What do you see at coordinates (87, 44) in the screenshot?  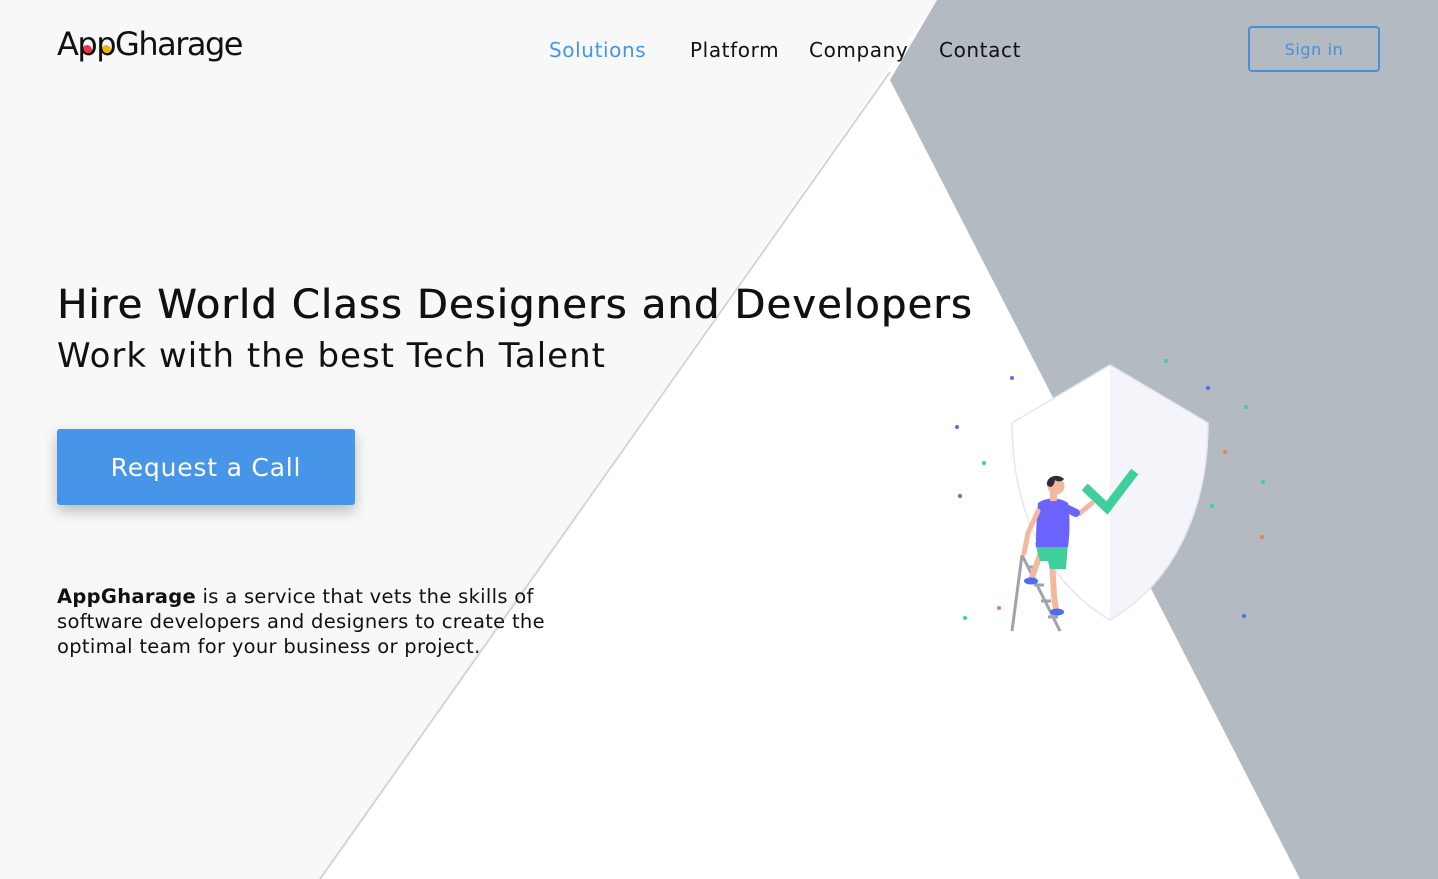 I see `logo-letter-p-red: p` at bounding box center [87, 44].